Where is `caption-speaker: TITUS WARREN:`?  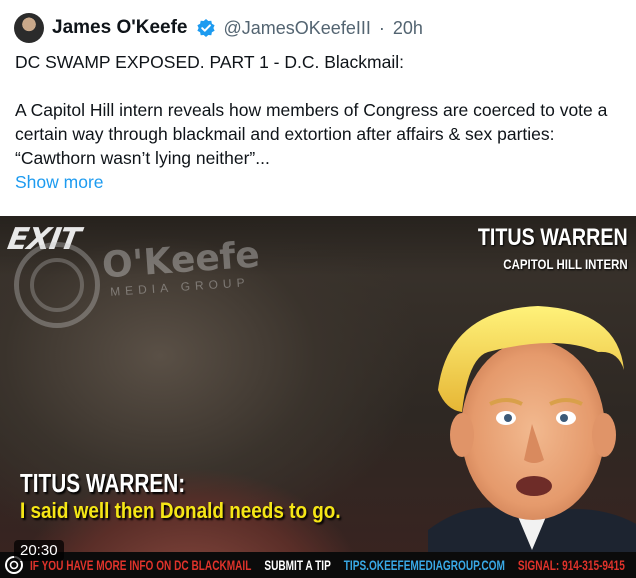 caption-speaker: TITUS WARREN: is located at coordinates (103, 483).